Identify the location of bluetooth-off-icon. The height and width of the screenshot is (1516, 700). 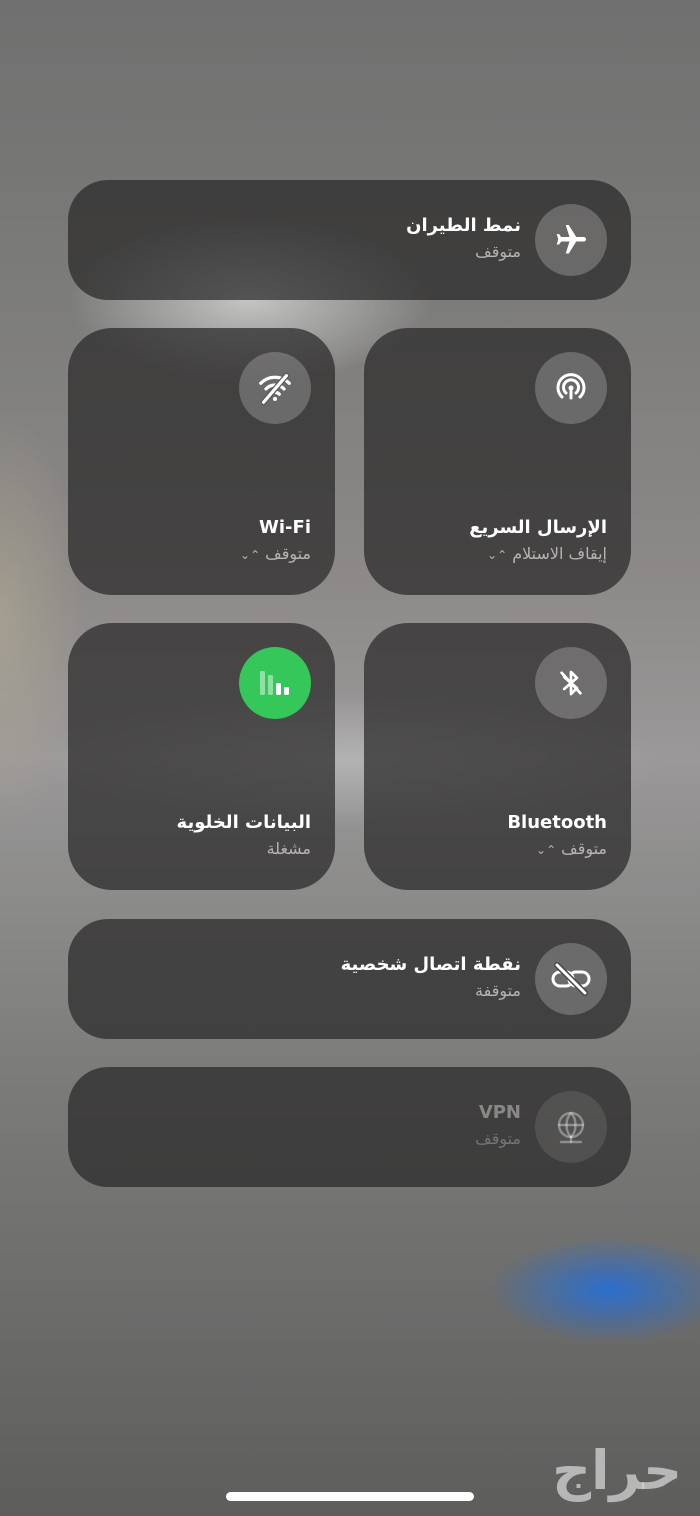
(571, 683).